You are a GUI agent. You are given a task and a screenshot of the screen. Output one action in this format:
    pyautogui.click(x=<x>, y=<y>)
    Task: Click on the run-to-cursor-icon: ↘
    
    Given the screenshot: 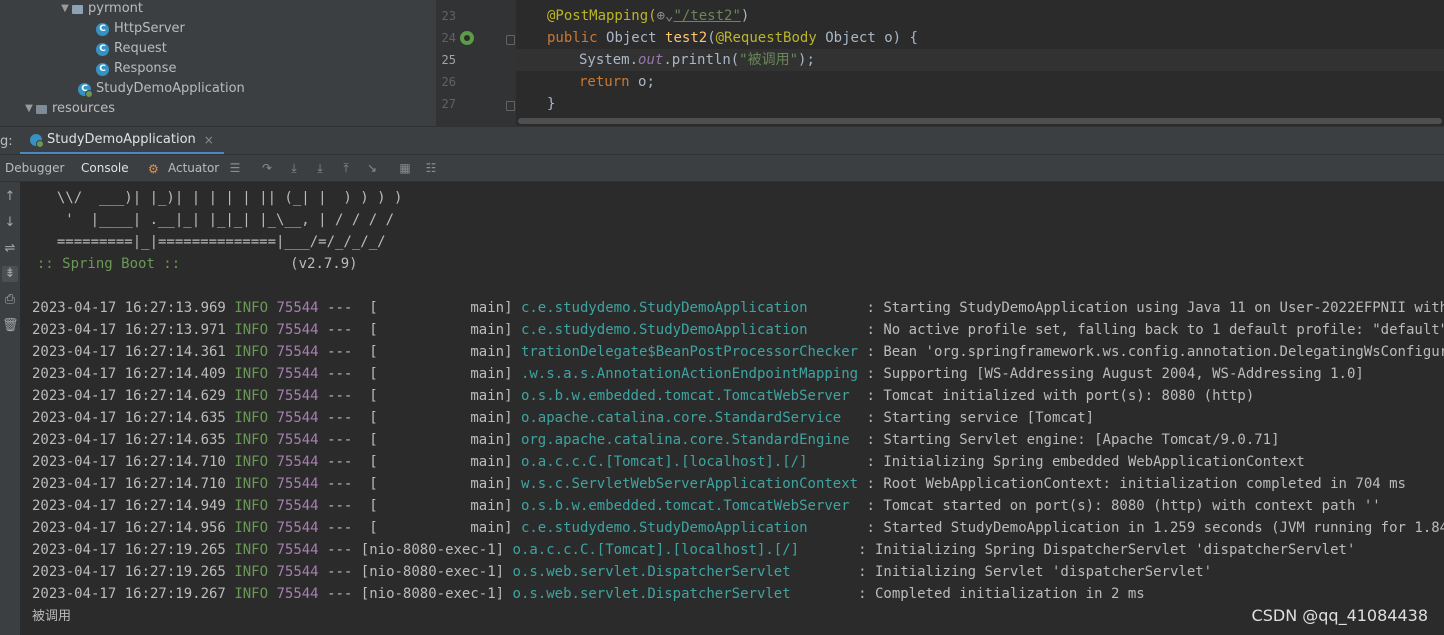 What is the action you would take?
    pyautogui.click(x=372, y=168)
    